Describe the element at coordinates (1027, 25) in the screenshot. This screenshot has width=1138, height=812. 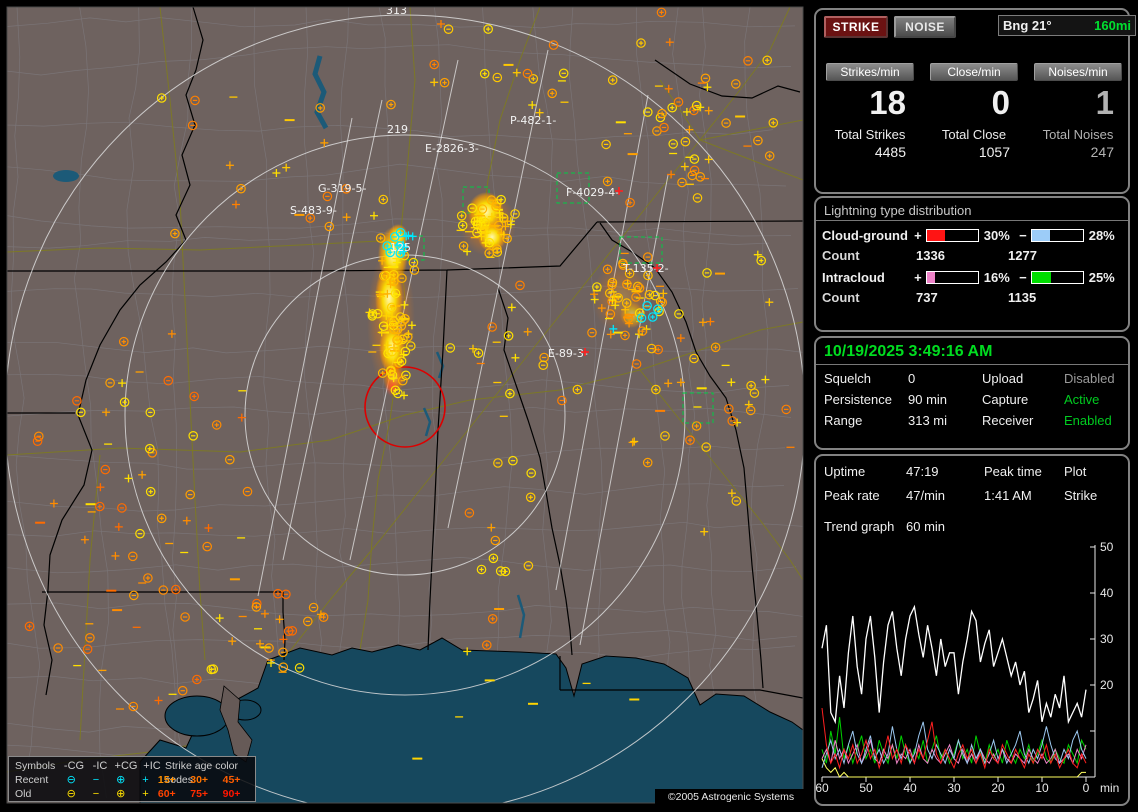
I see `bearing-value: Bng 21°` at that location.